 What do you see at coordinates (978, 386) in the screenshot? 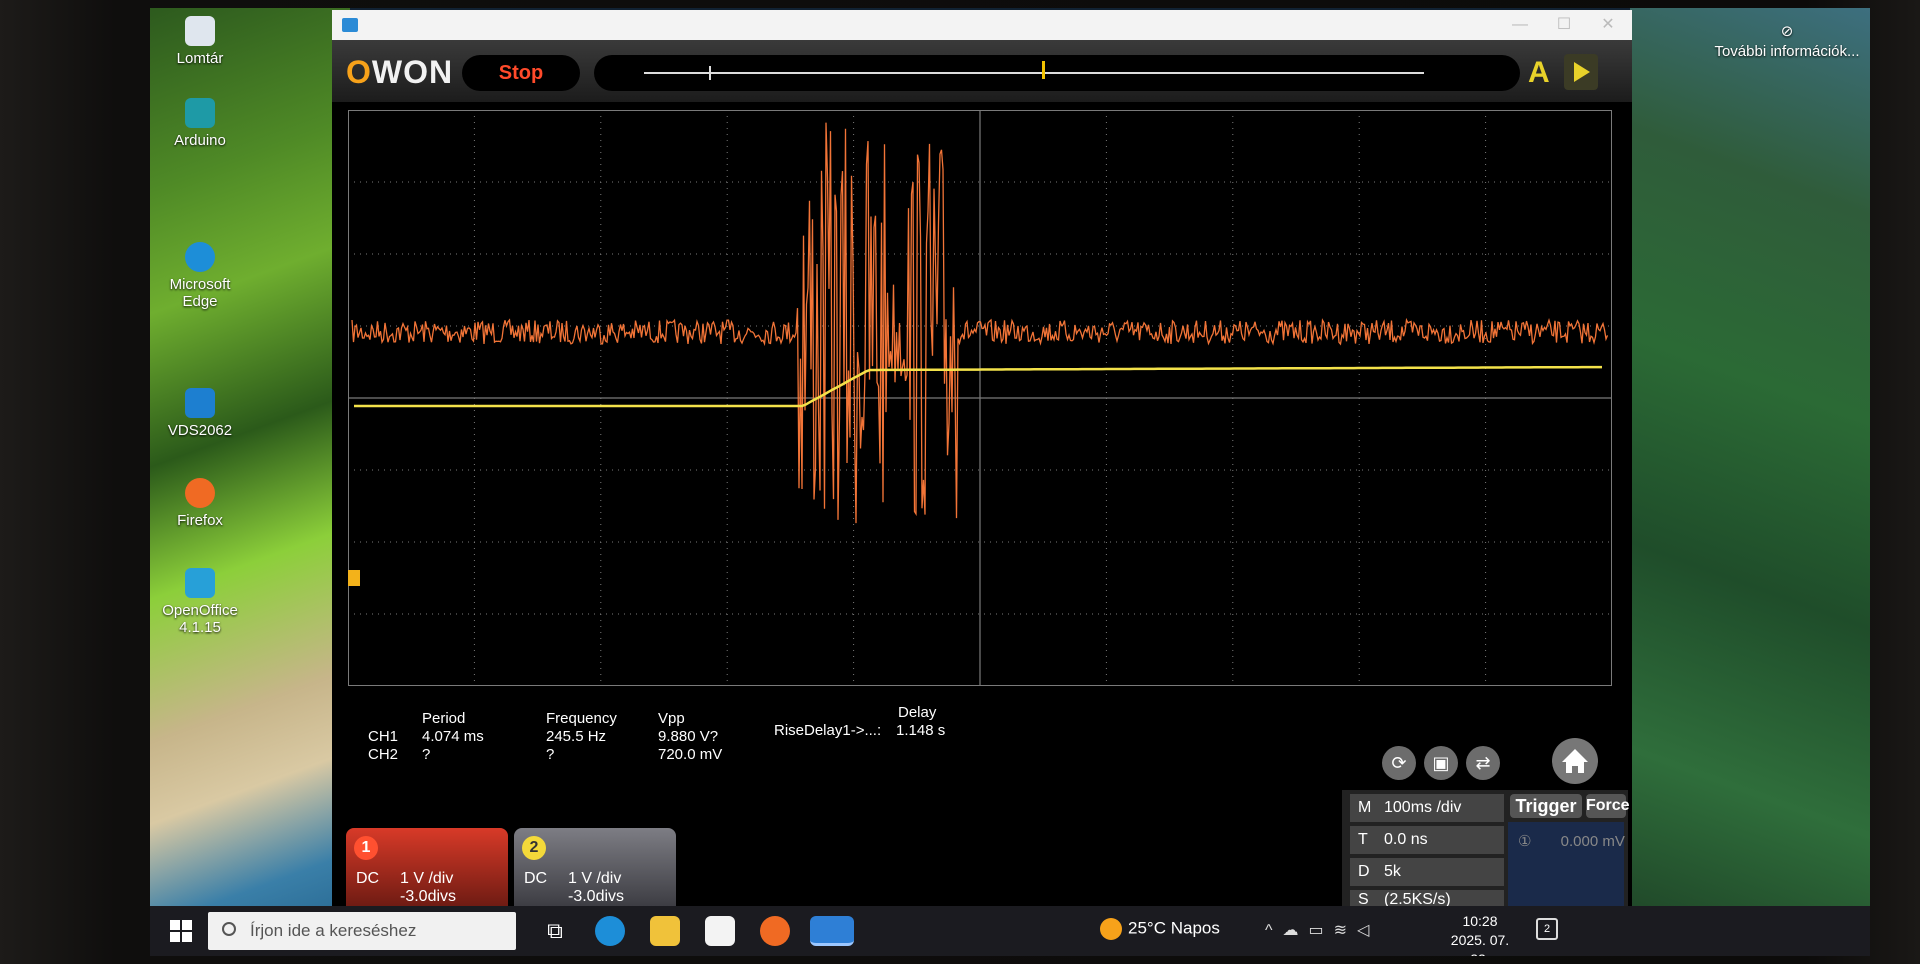
I see `ch2-waveform` at bounding box center [978, 386].